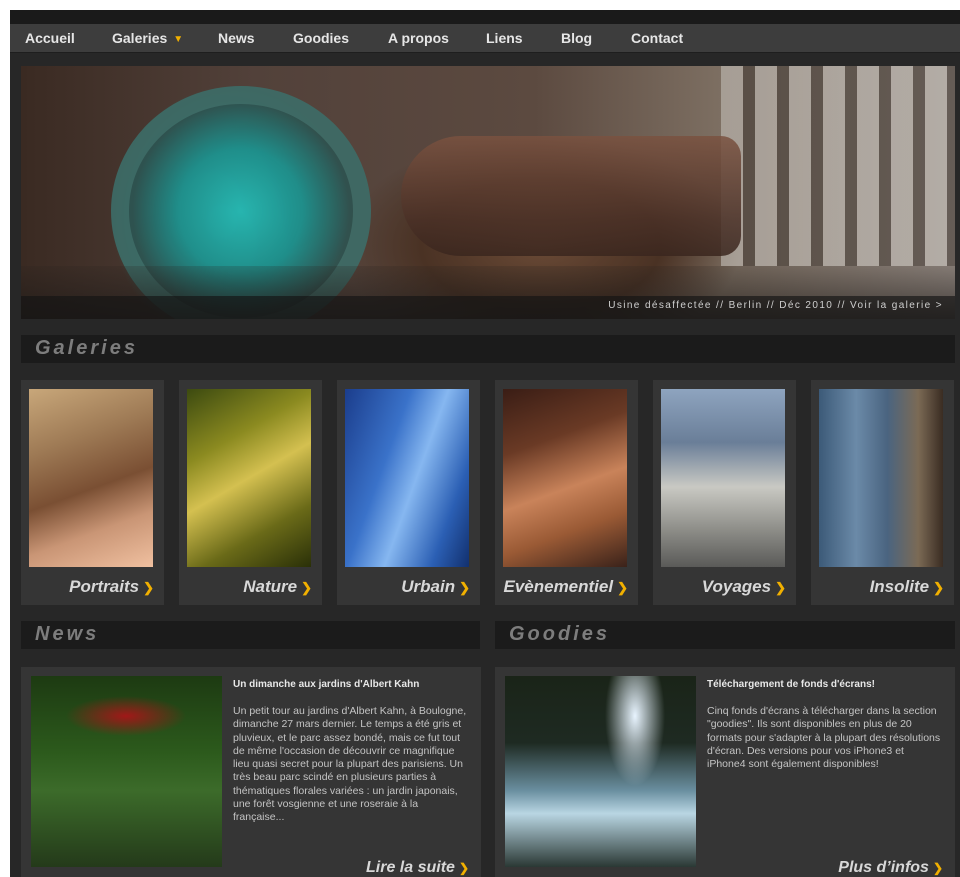  I want to click on section-header-galeries: Galeries, so click(488, 349).